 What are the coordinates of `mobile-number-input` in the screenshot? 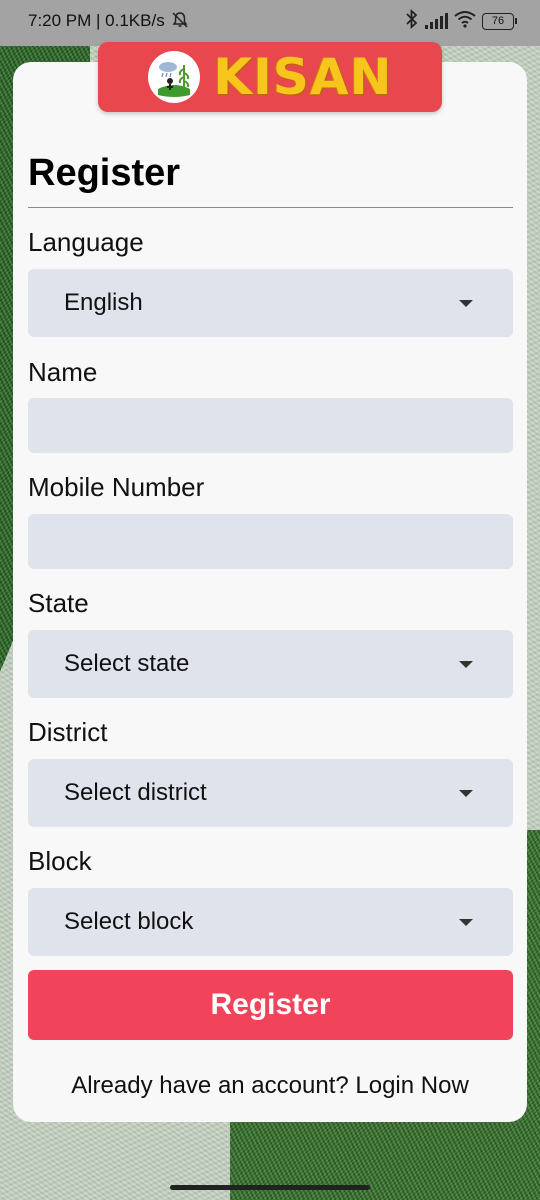 It's located at (270, 541).